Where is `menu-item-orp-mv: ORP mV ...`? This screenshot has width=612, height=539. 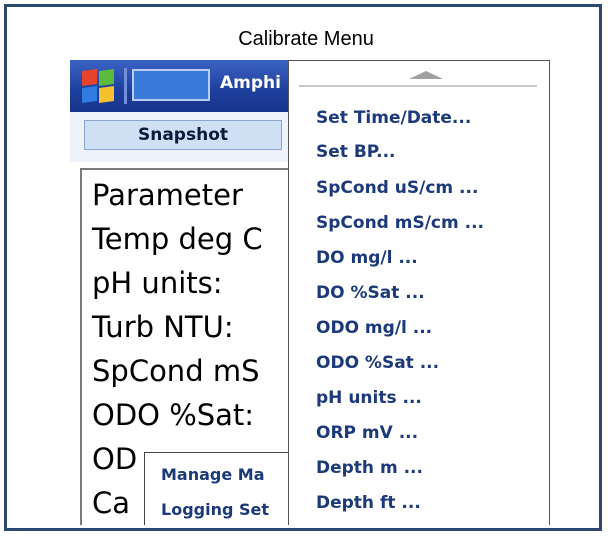 menu-item-orp-mv: ORP mV ... is located at coordinates (367, 433).